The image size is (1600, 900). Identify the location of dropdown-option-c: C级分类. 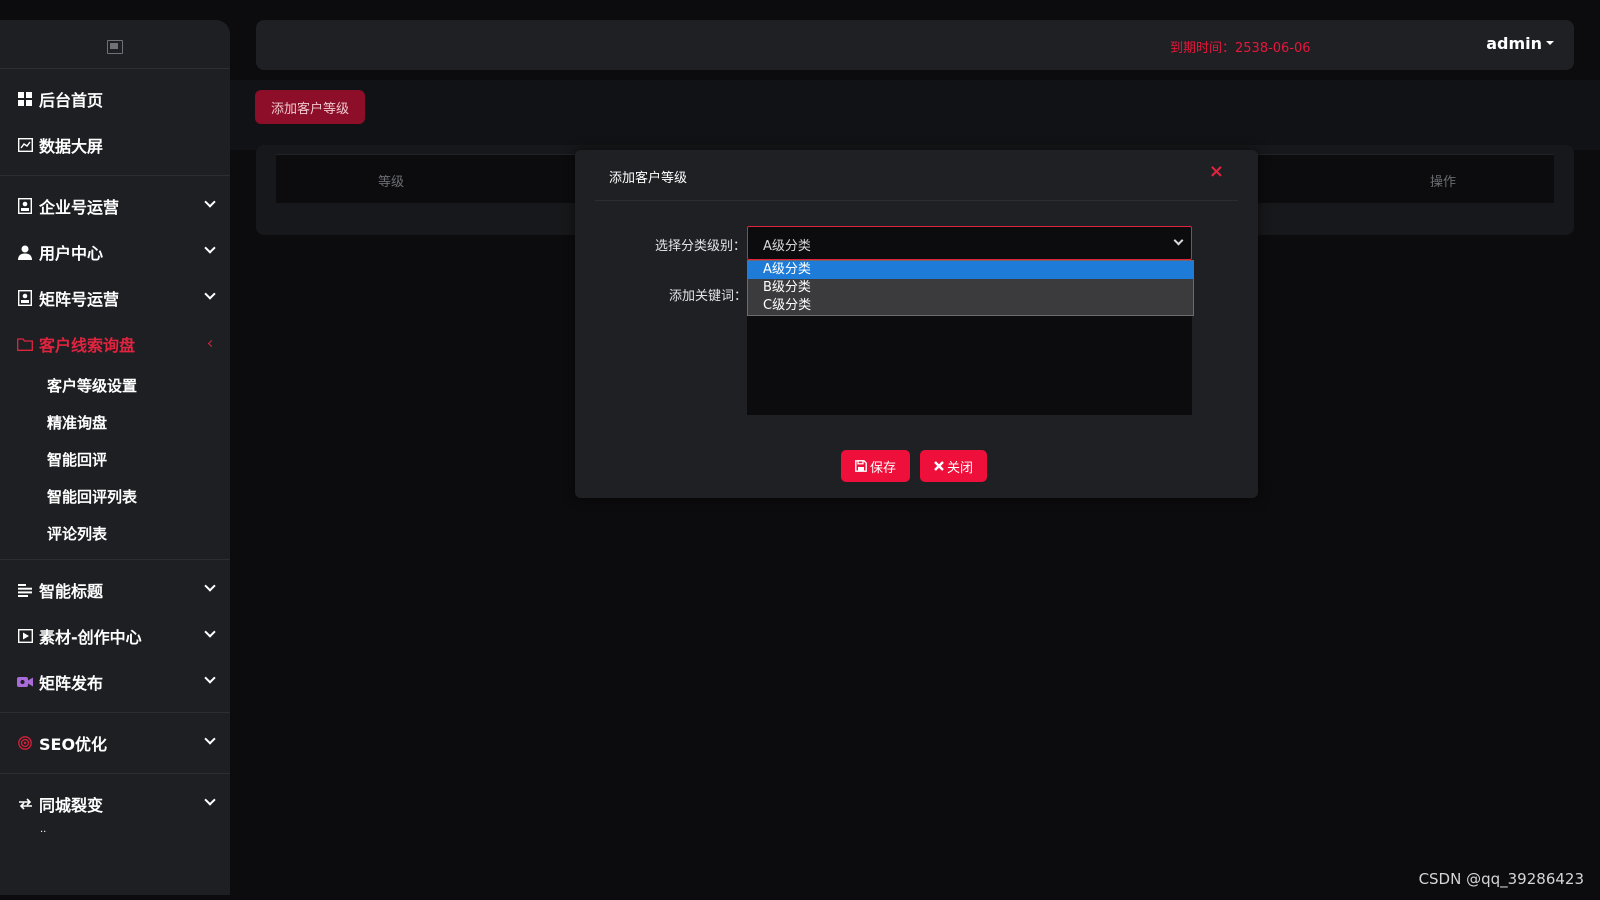
(970, 306).